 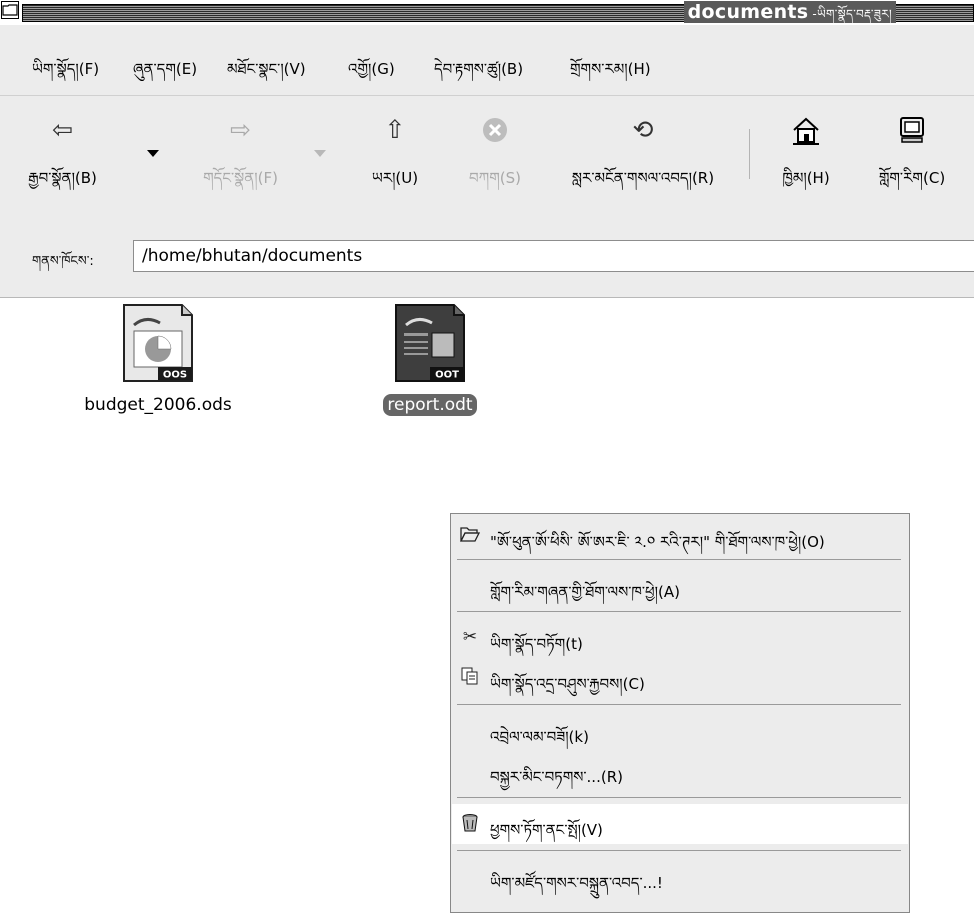 What do you see at coordinates (852, 14) in the screenshot?
I see `window-title-suffix: -ཡིག་སྣོད་བརྡ་ཟུར།` at bounding box center [852, 14].